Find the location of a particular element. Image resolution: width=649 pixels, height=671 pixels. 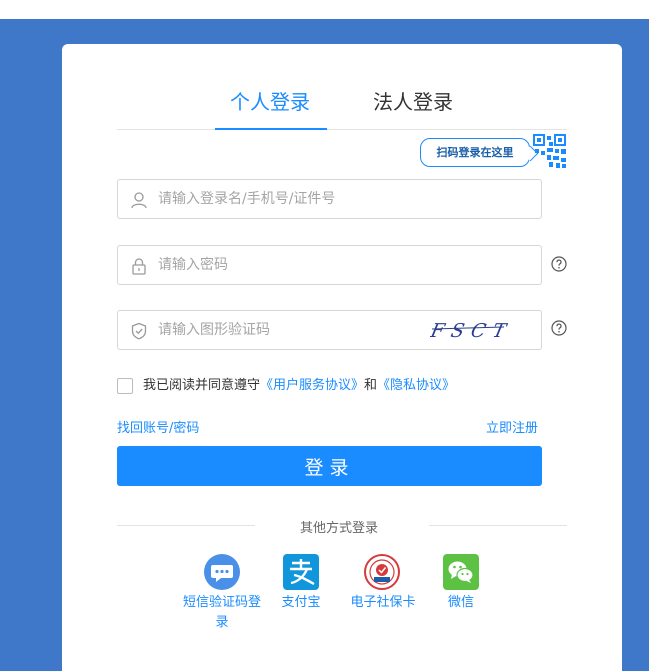

username-input is located at coordinates (298, 199).